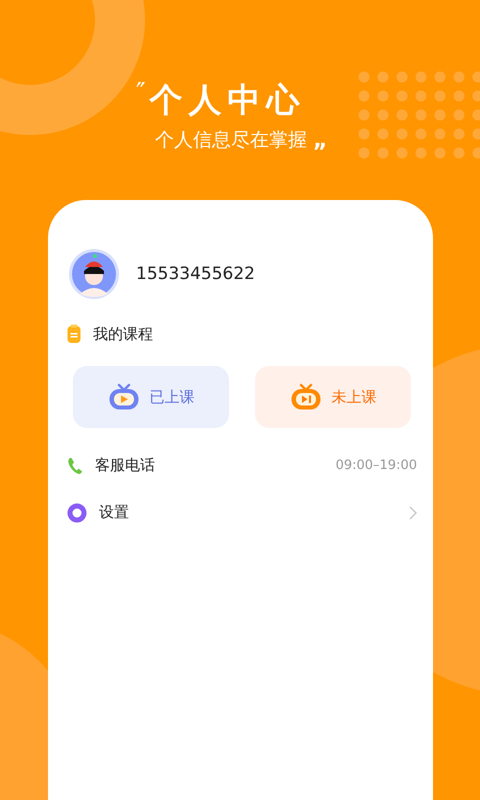 This screenshot has height=800, width=480. I want to click on menu-item: 客服电话 09:00–19:00, so click(240, 465).